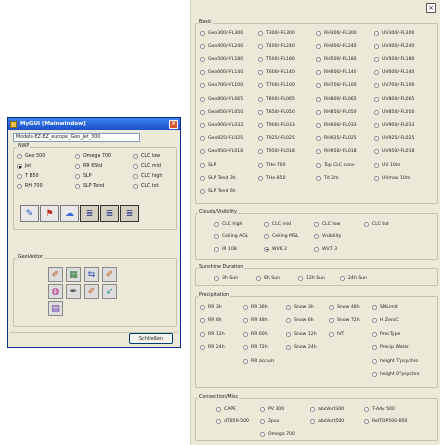 This screenshot has width=440, height=445. I want to click on param-option: Ceiling MSL, so click(289, 237).